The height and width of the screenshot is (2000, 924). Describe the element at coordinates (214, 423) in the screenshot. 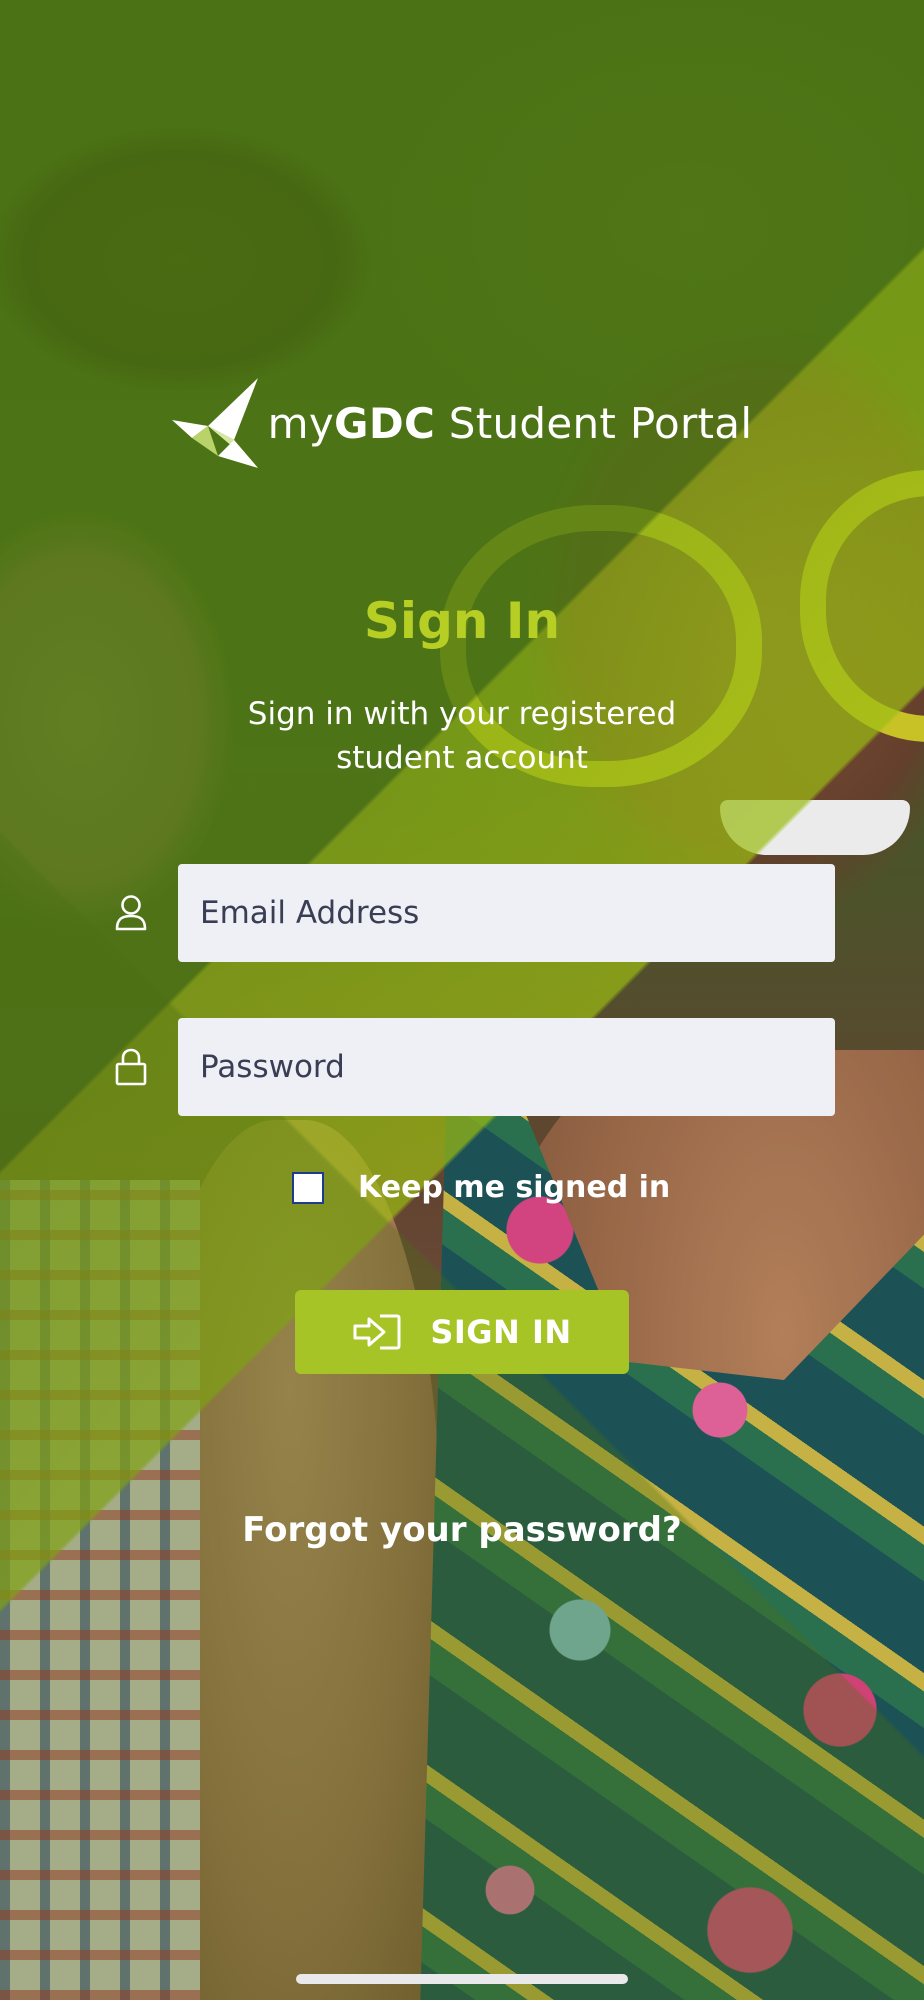

I see `gdc-logo-icon` at that location.